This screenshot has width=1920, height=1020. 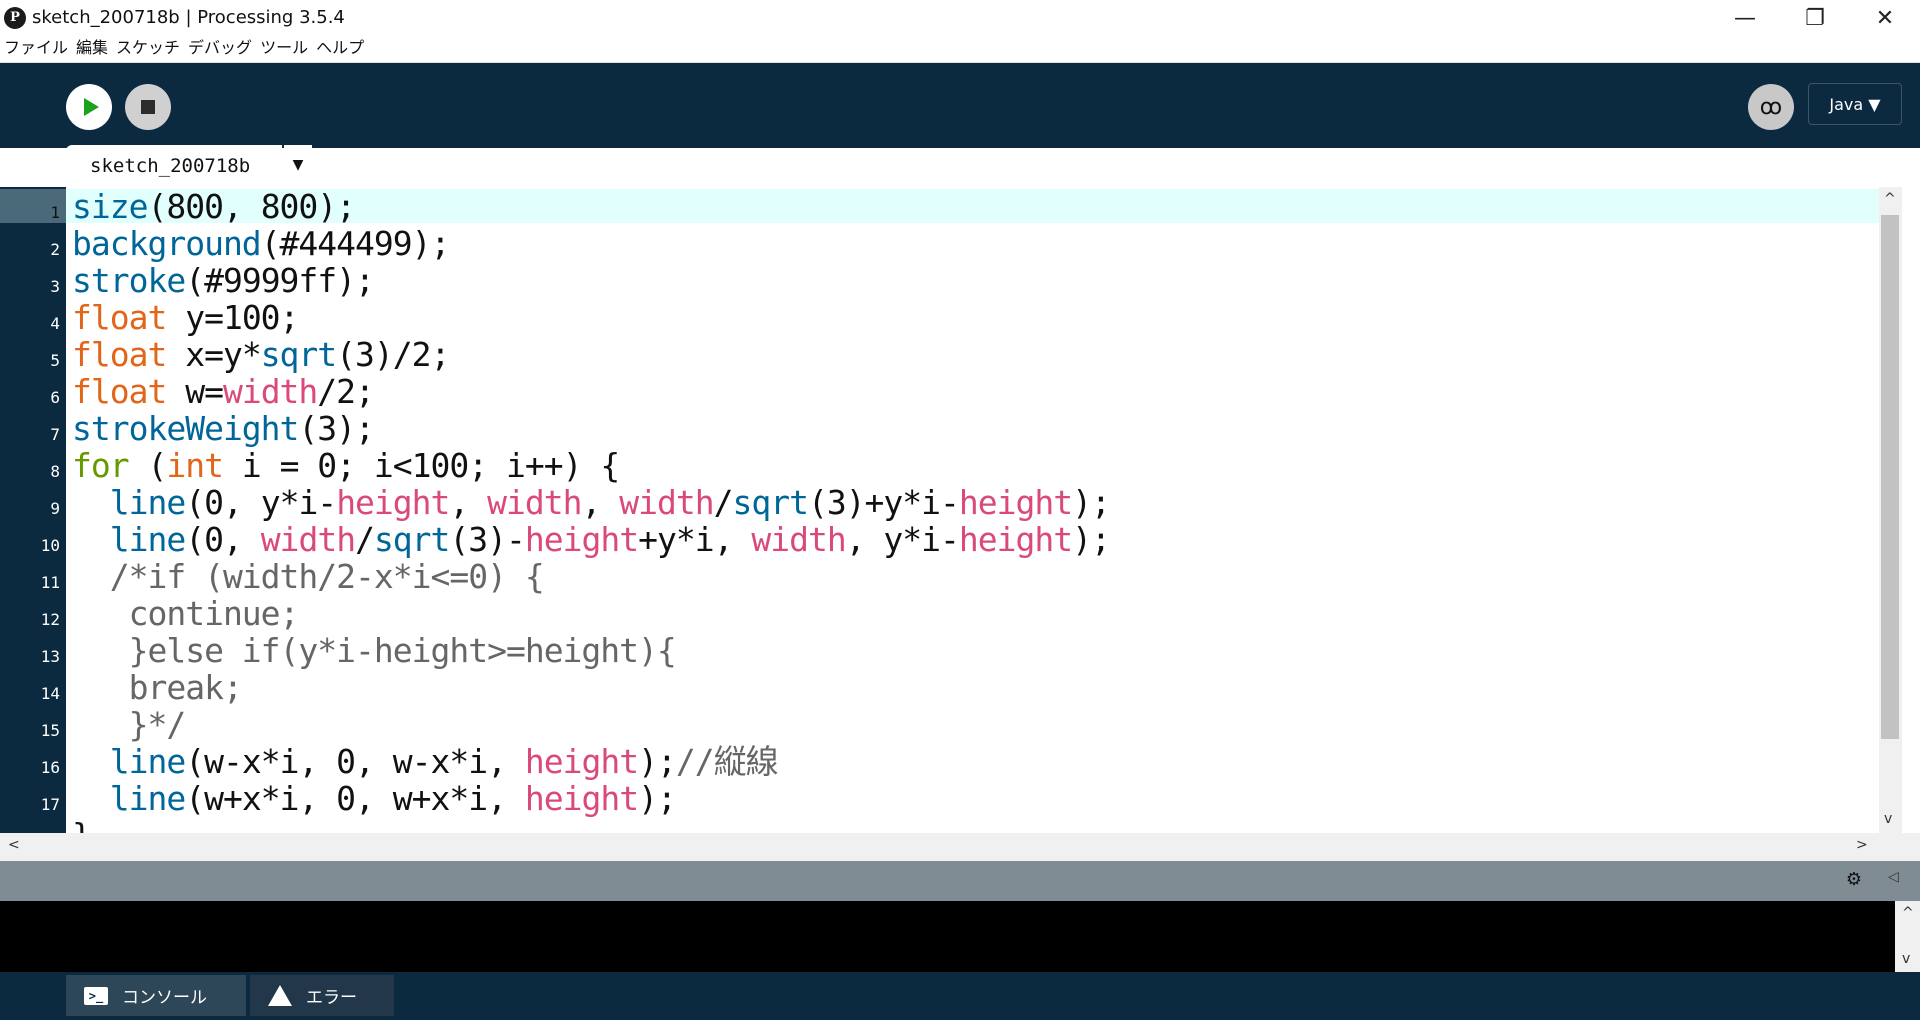 What do you see at coordinates (55, 471) in the screenshot?
I see `line-number: 8` at bounding box center [55, 471].